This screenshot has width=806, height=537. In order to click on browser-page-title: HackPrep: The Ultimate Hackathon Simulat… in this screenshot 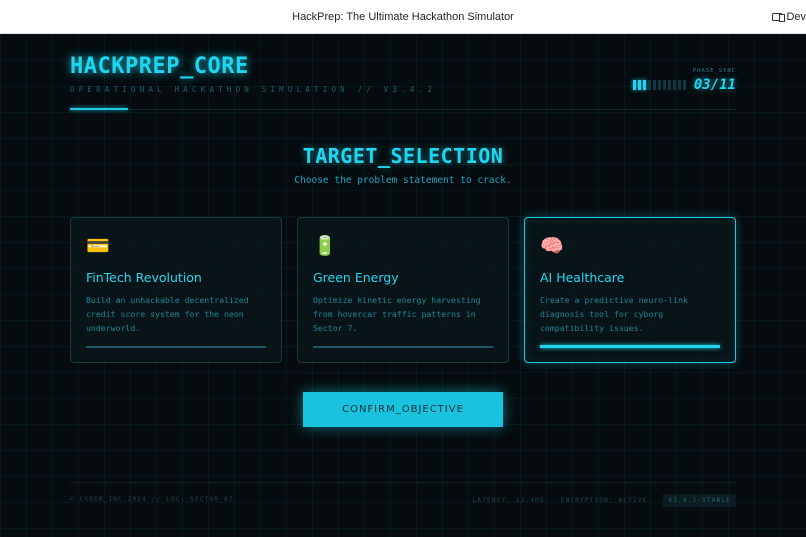, I will do `click(403, 16)`.